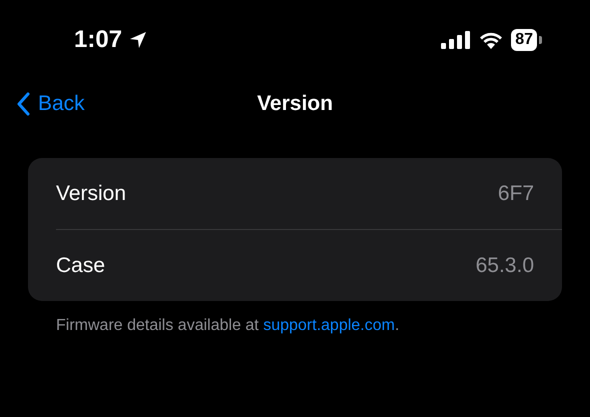  Describe the element at coordinates (23, 104) in the screenshot. I see `chevron-left-icon` at that location.